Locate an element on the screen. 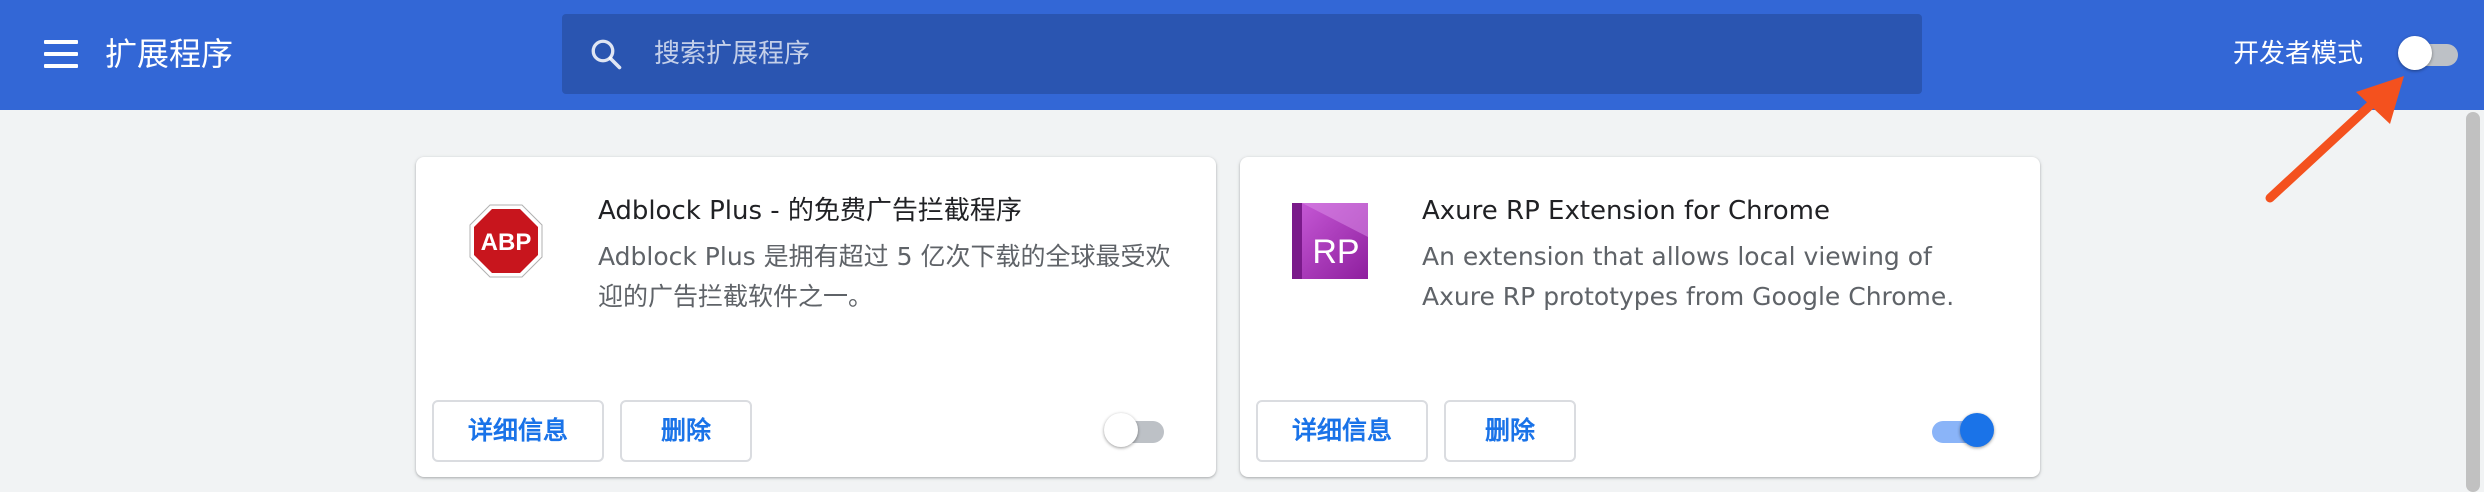  annotation-arrow-icon is located at coordinates (2334, 139).